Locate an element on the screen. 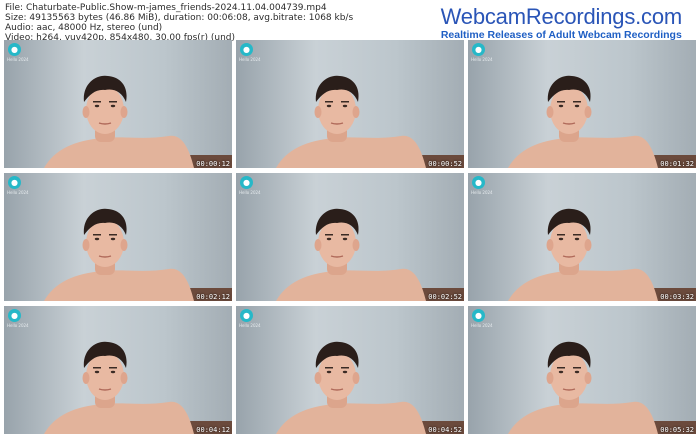  video-thumbnail: ● Hello 2024 00:03:32 is located at coordinates (582, 237).